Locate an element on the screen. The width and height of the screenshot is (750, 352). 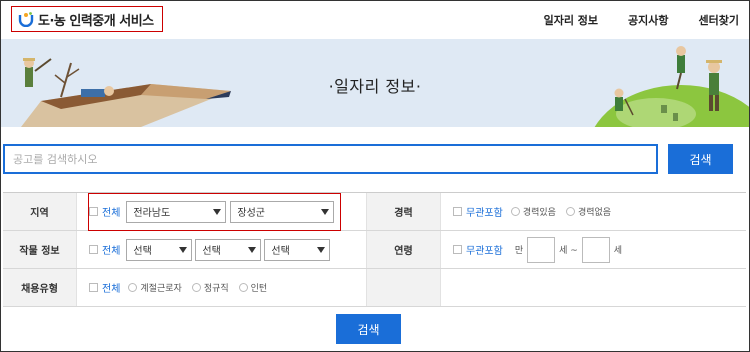
career-any-checkbox is located at coordinates (457, 211).